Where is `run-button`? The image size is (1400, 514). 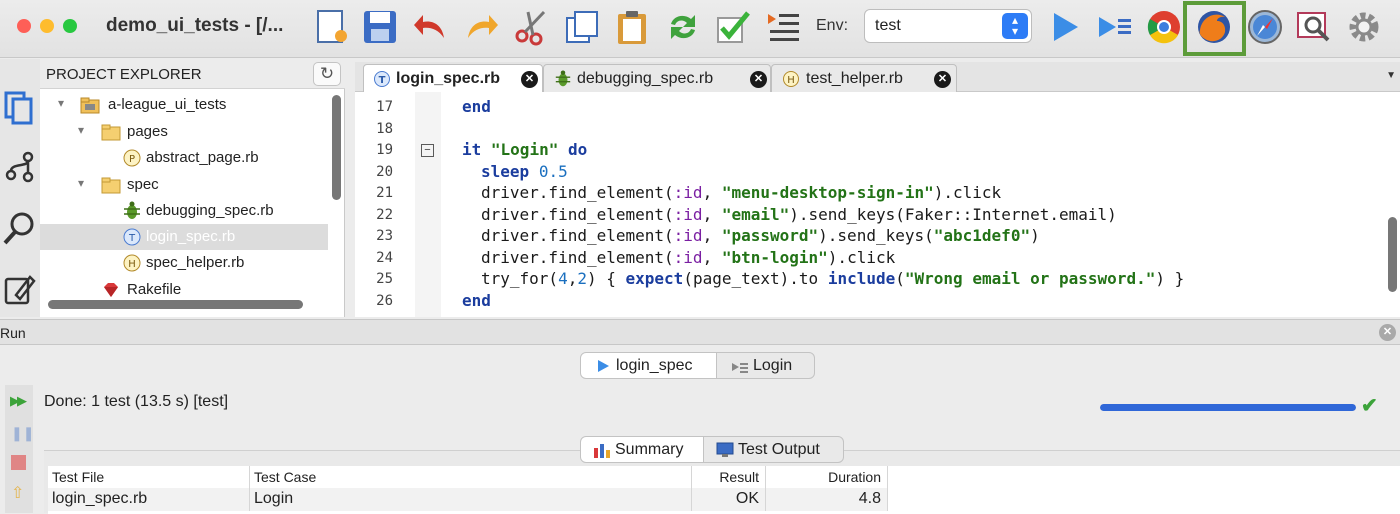 run-button is located at coordinates (1065, 27).